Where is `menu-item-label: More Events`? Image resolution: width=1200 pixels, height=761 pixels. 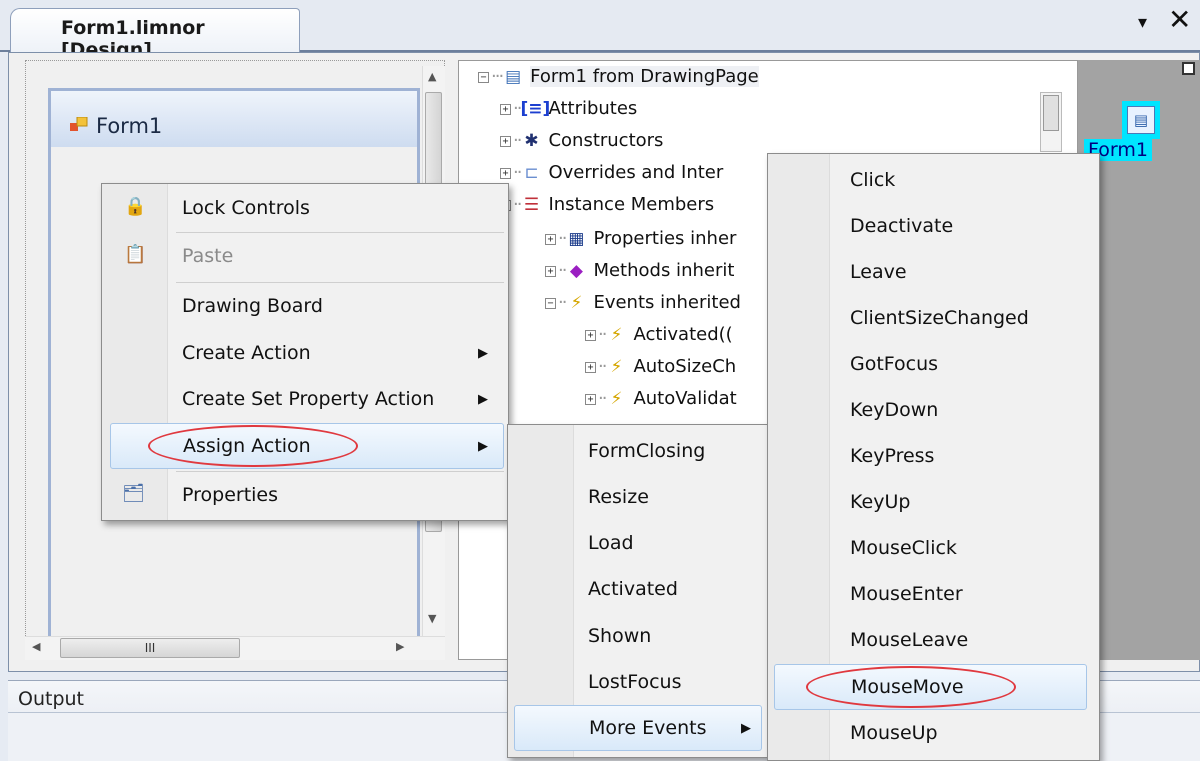 menu-item-label: More Events is located at coordinates (648, 728).